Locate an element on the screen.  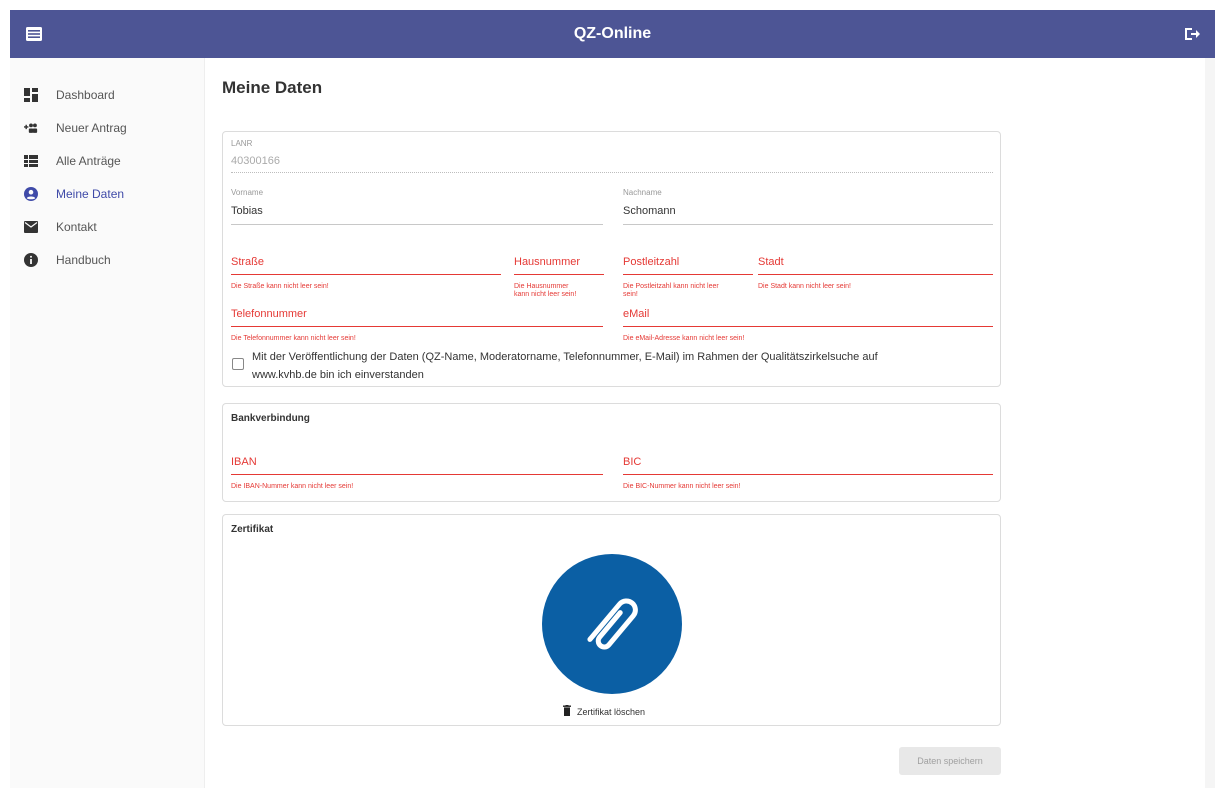
email-label: eMail is located at coordinates (636, 314).